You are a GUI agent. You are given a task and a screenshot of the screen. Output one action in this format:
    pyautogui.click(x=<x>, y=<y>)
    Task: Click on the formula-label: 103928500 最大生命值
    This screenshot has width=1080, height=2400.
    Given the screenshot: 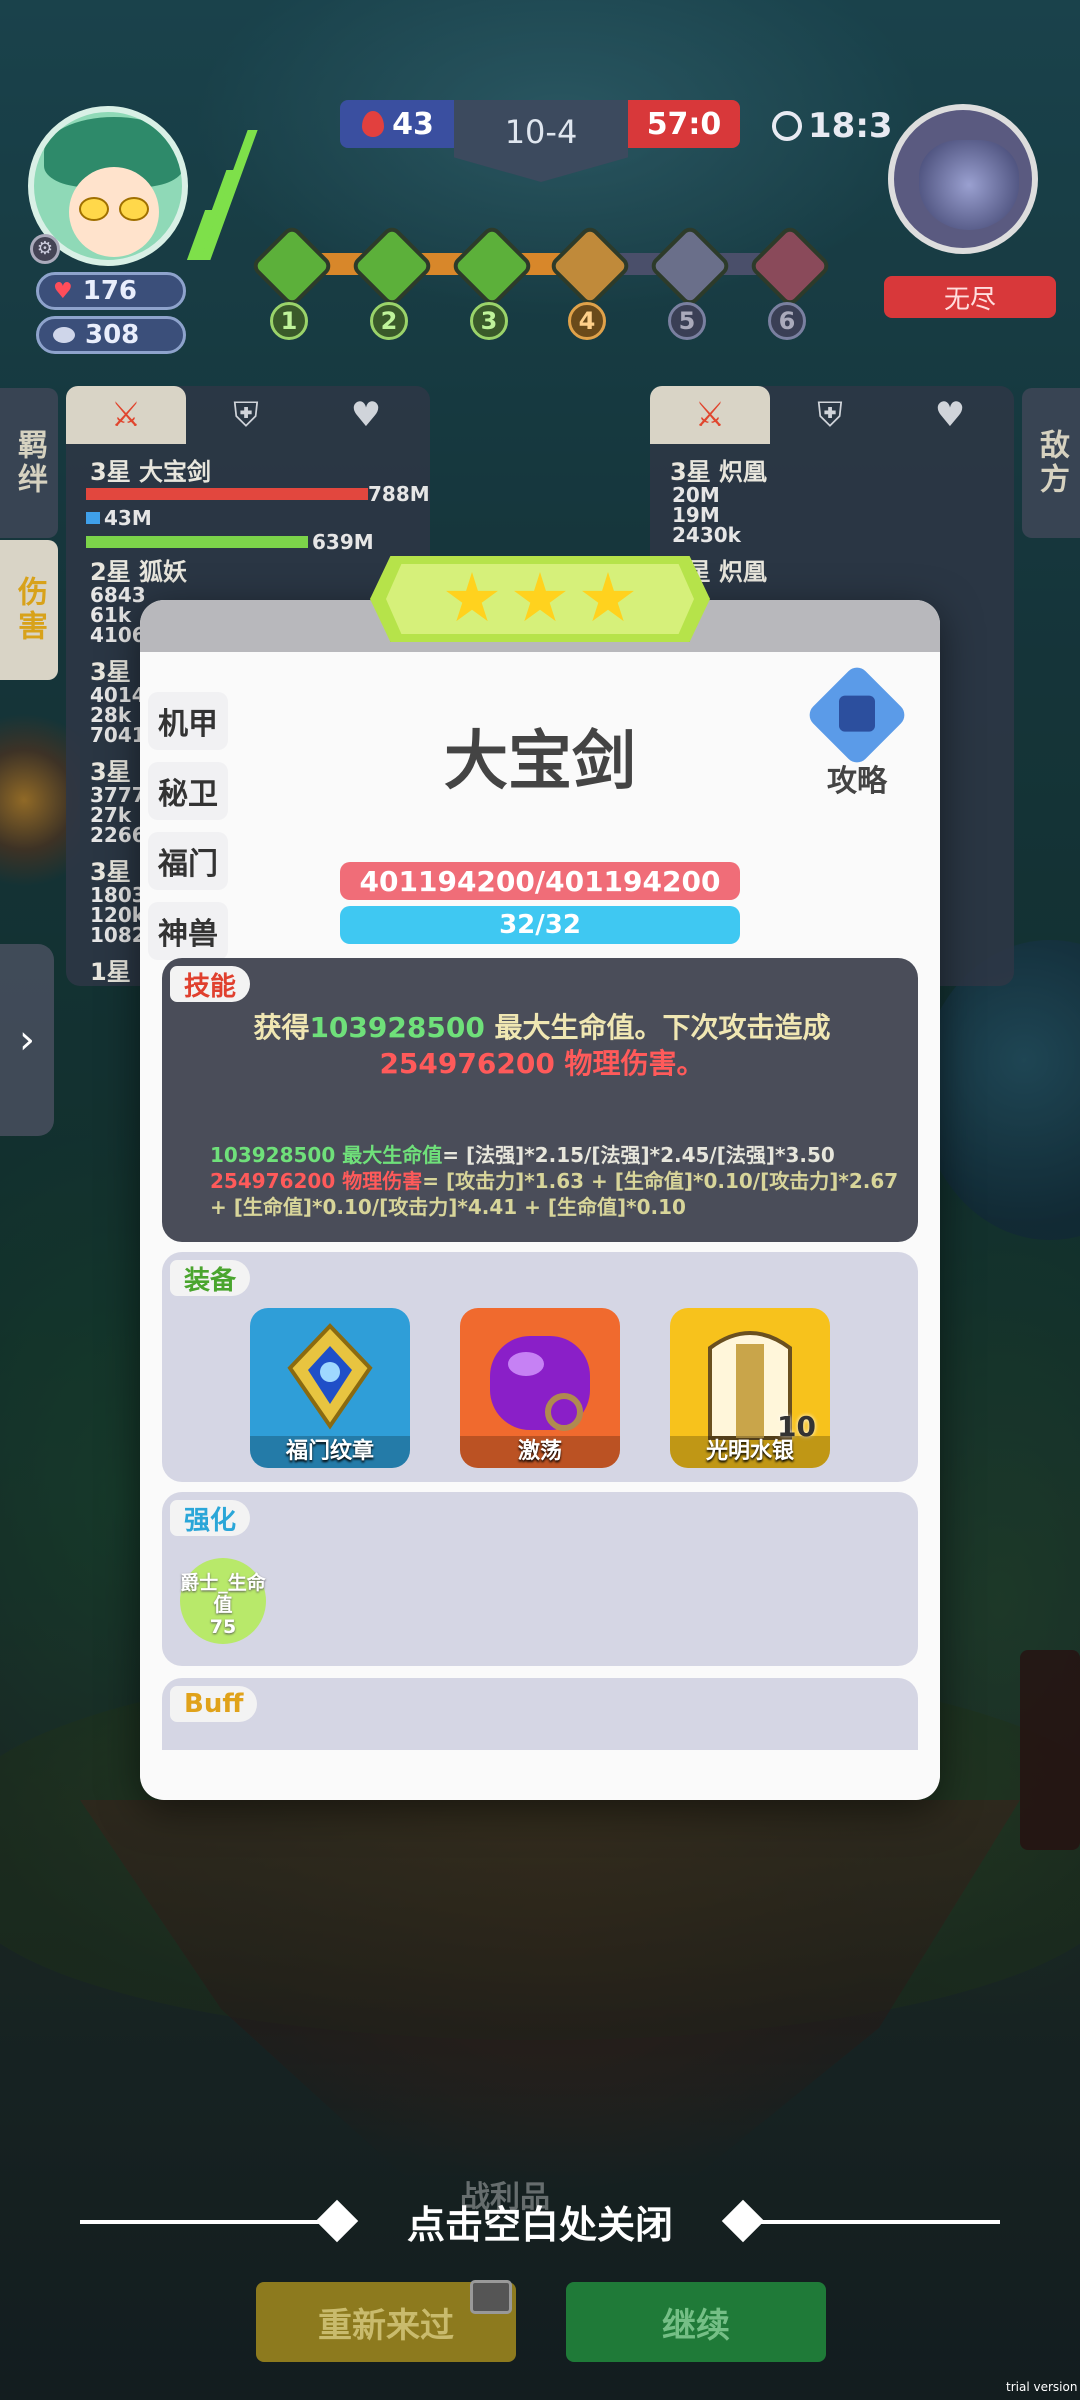 What is the action you would take?
    pyautogui.click(x=326, y=1155)
    